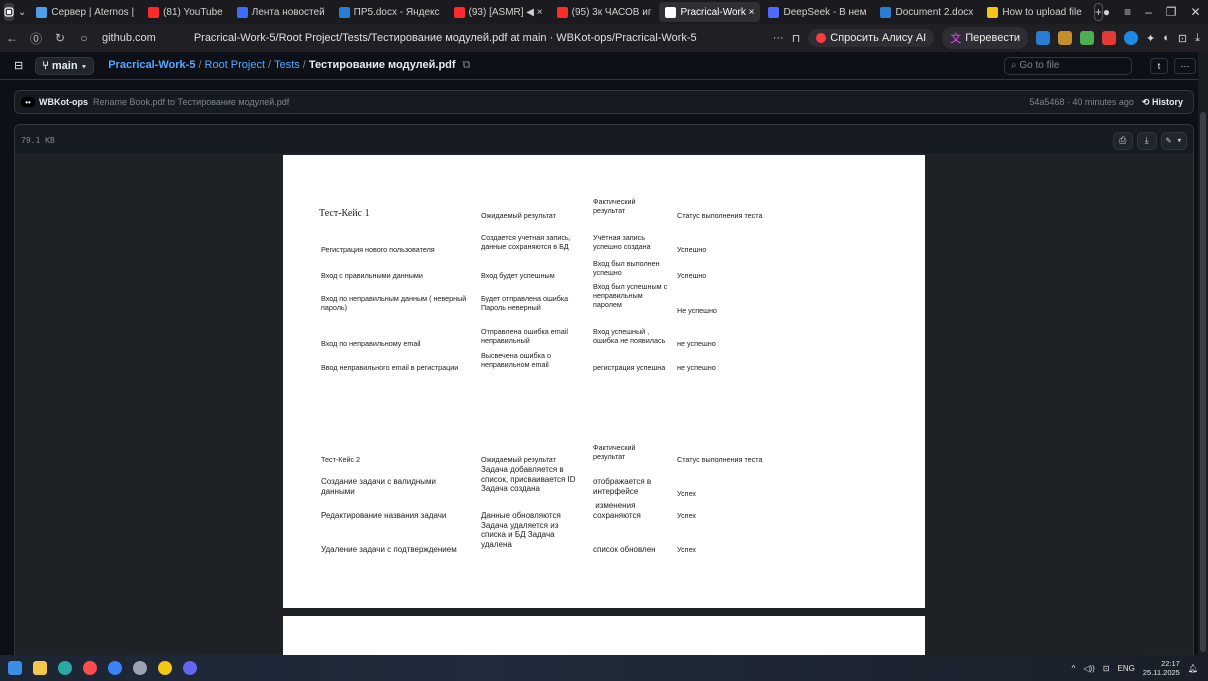 The height and width of the screenshot is (681, 1208). I want to click on pdf-table-cell: Успех, so click(687, 515).